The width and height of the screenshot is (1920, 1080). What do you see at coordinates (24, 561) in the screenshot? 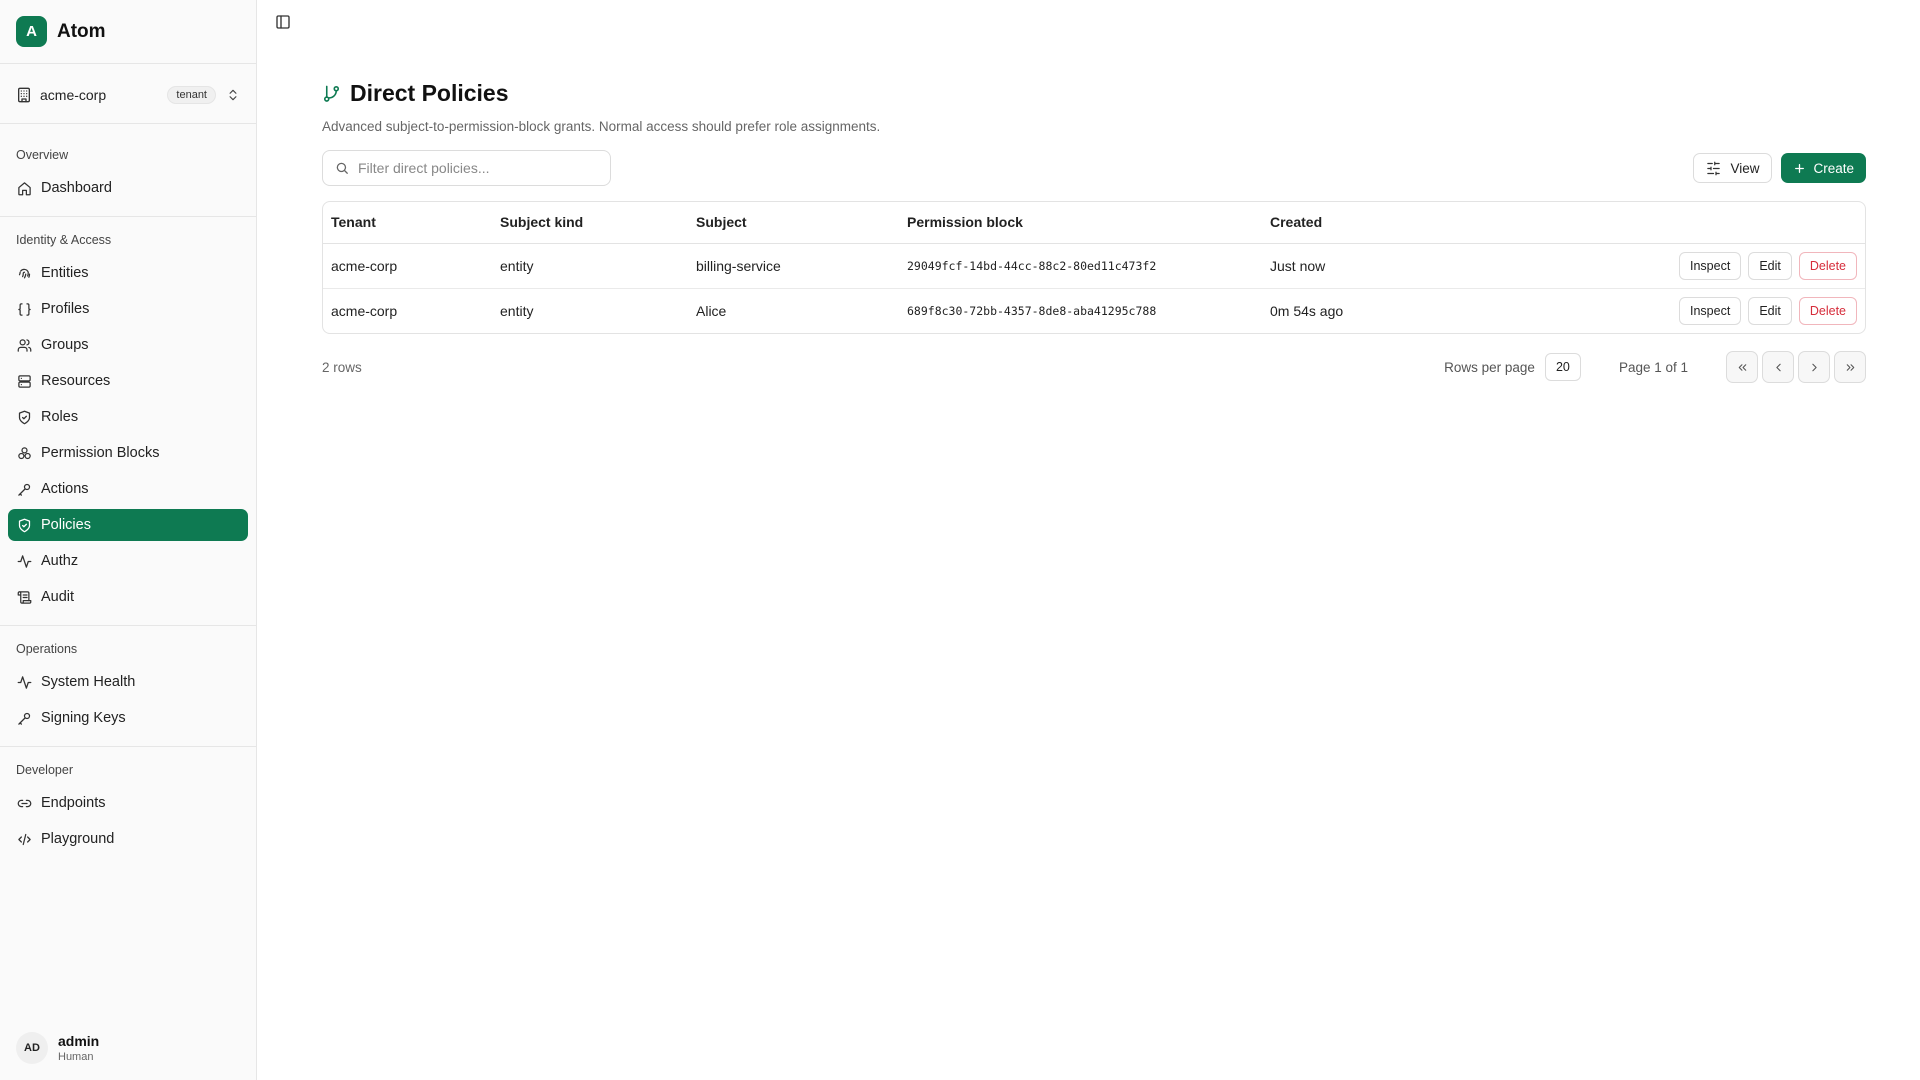
I see `activity-icon` at bounding box center [24, 561].